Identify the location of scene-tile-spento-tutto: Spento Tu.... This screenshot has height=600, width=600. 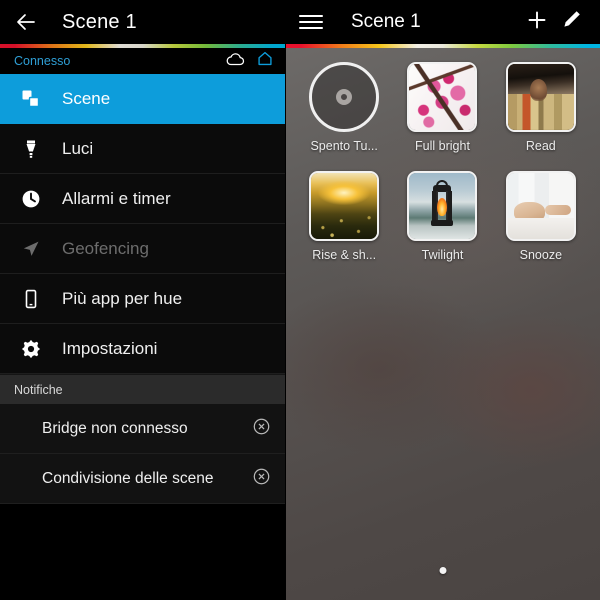
(344, 107).